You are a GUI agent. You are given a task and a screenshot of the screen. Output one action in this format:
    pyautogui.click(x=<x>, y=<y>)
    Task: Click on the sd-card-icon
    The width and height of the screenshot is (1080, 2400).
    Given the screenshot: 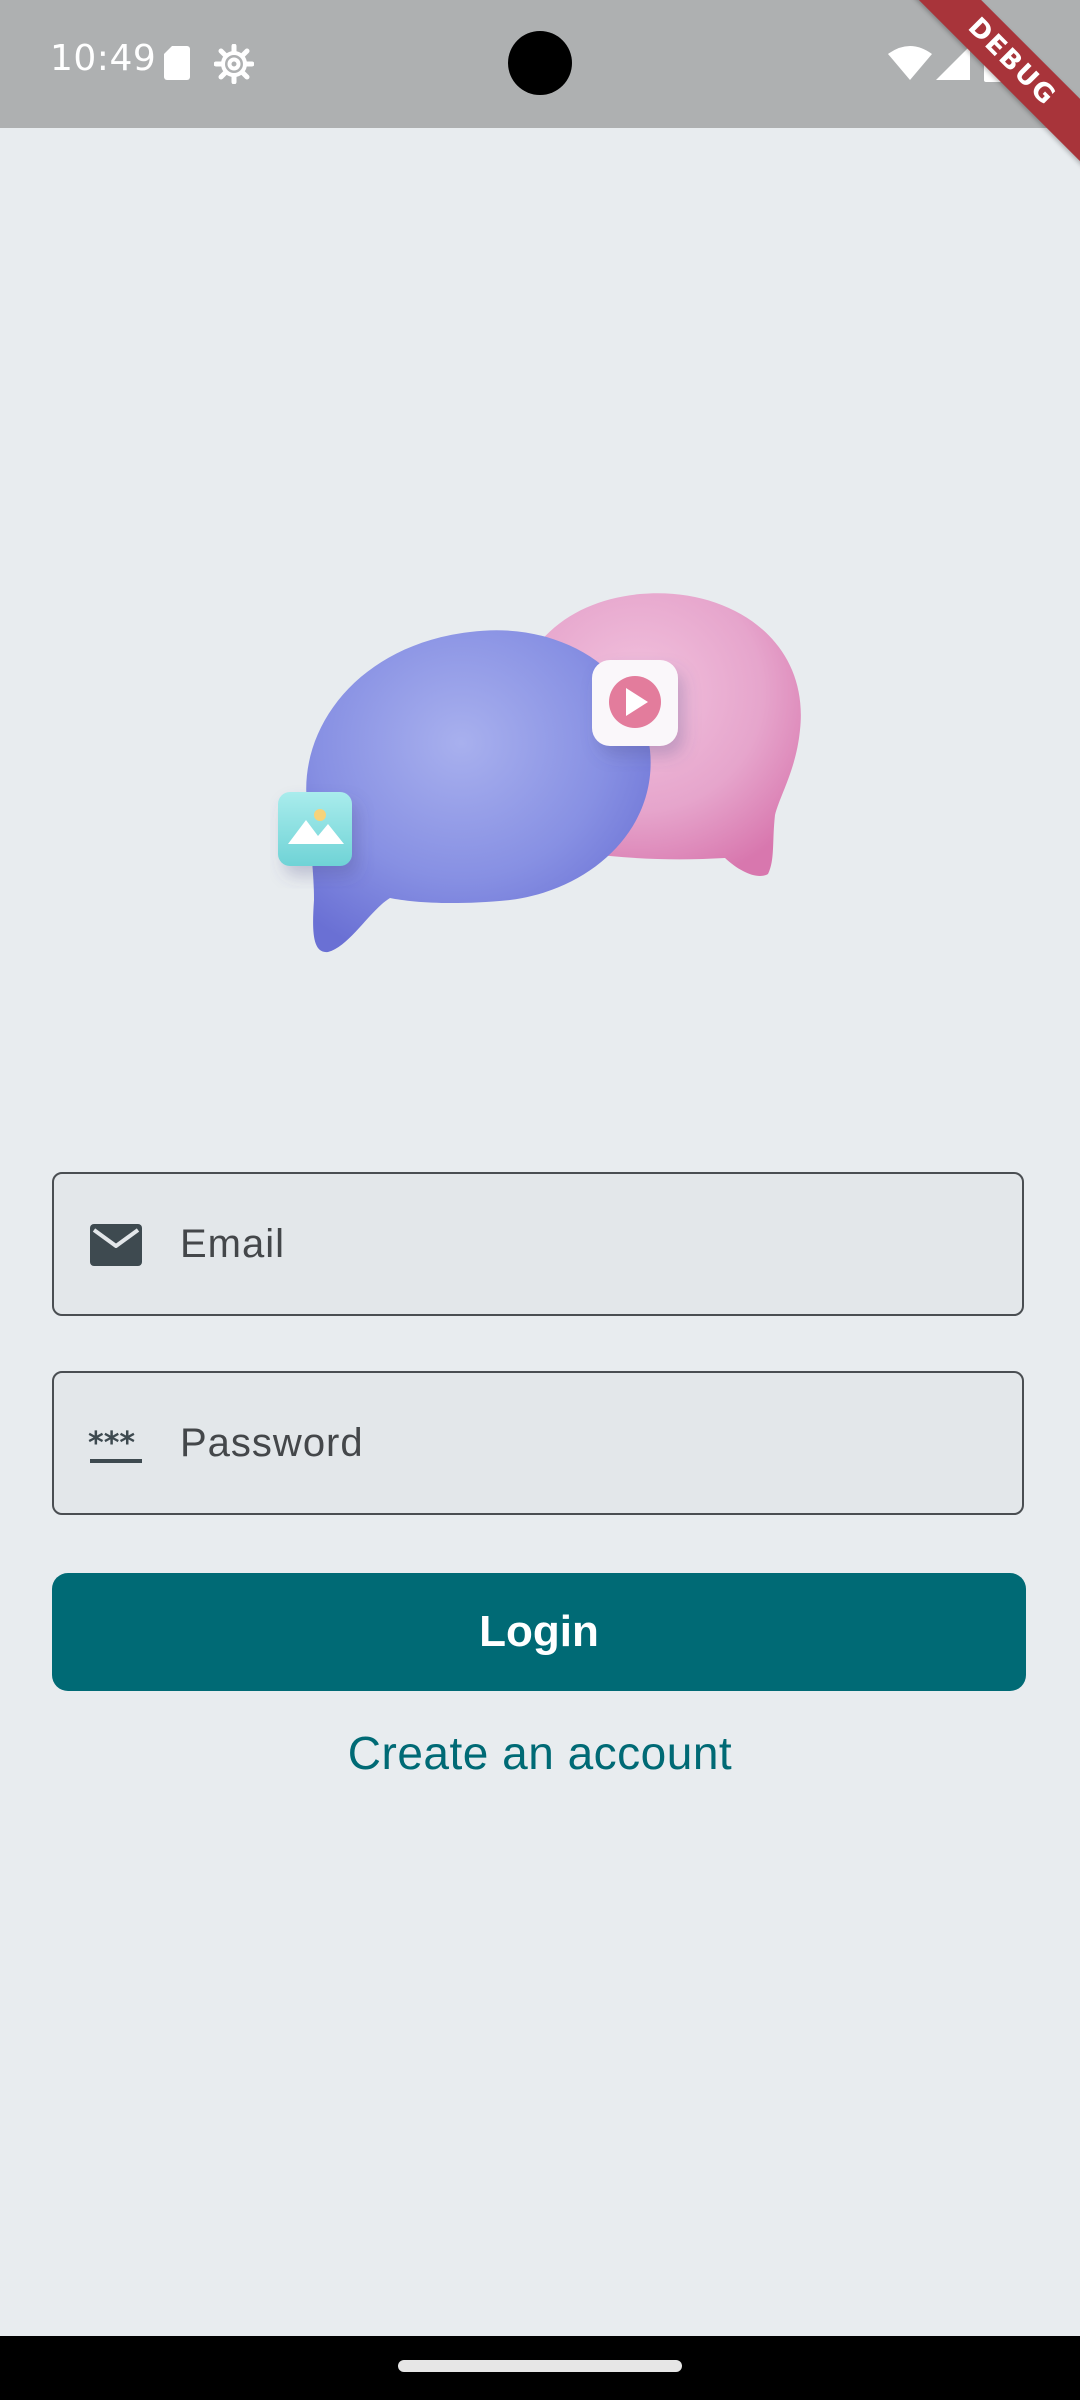 What is the action you would take?
    pyautogui.click(x=177, y=63)
    